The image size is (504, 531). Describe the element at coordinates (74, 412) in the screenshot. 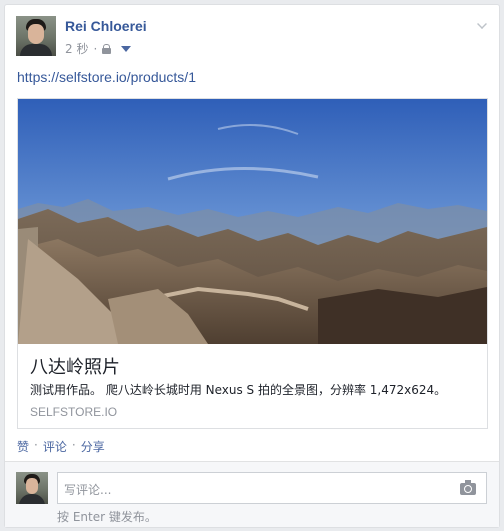

I see `preview-domain: SELFSTORE.IO` at that location.